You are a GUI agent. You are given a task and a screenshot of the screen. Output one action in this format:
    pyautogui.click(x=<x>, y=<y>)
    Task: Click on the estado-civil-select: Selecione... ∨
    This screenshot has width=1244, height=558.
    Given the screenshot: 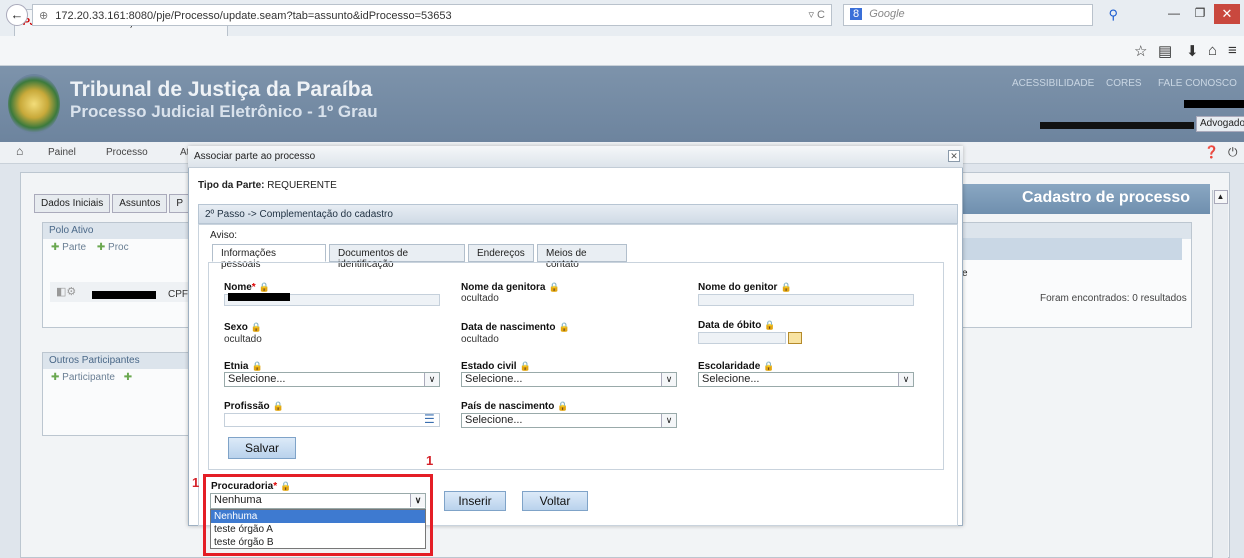 What is the action you would take?
    pyautogui.click(x=569, y=379)
    